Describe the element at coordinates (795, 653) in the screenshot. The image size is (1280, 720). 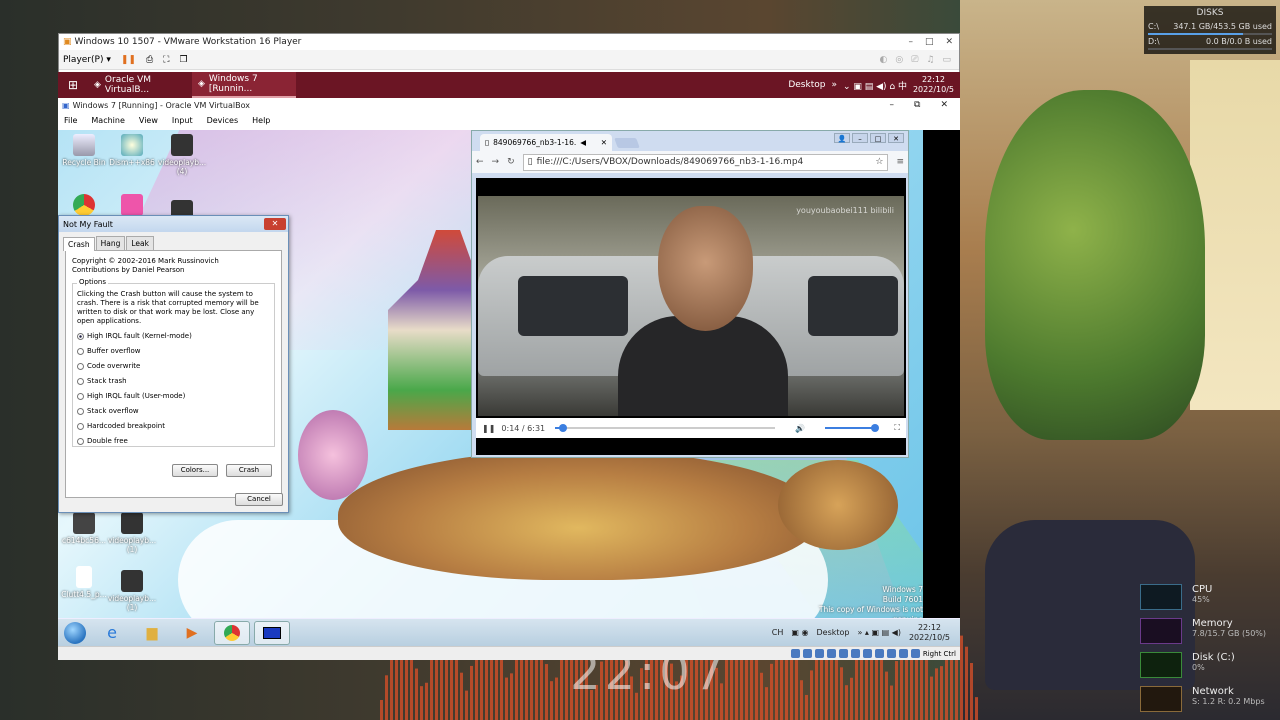
I see `hdd-icon` at that location.